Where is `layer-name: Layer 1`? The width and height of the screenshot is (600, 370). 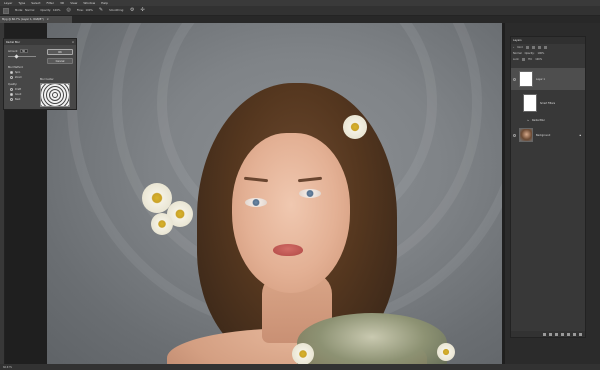 layer-name: Layer 1 is located at coordinates (540, 79).